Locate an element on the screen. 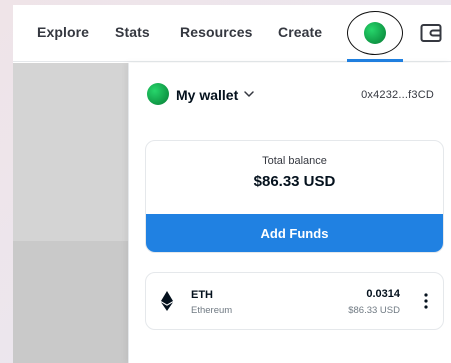 The width and height of the screenshot is (451, 363). wallet-address: 0x4232...f3CD is located at coordinates (397, 95).